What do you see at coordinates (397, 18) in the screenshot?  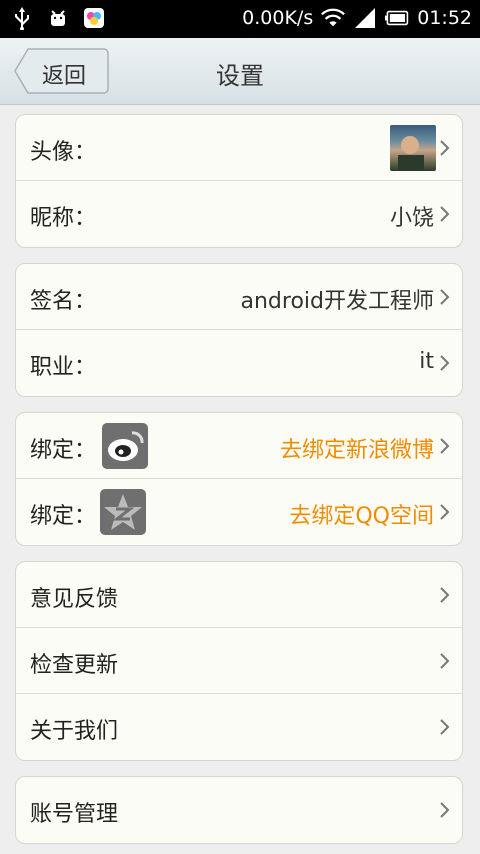 I see `battery-icon` at bounding box center [397, 18].